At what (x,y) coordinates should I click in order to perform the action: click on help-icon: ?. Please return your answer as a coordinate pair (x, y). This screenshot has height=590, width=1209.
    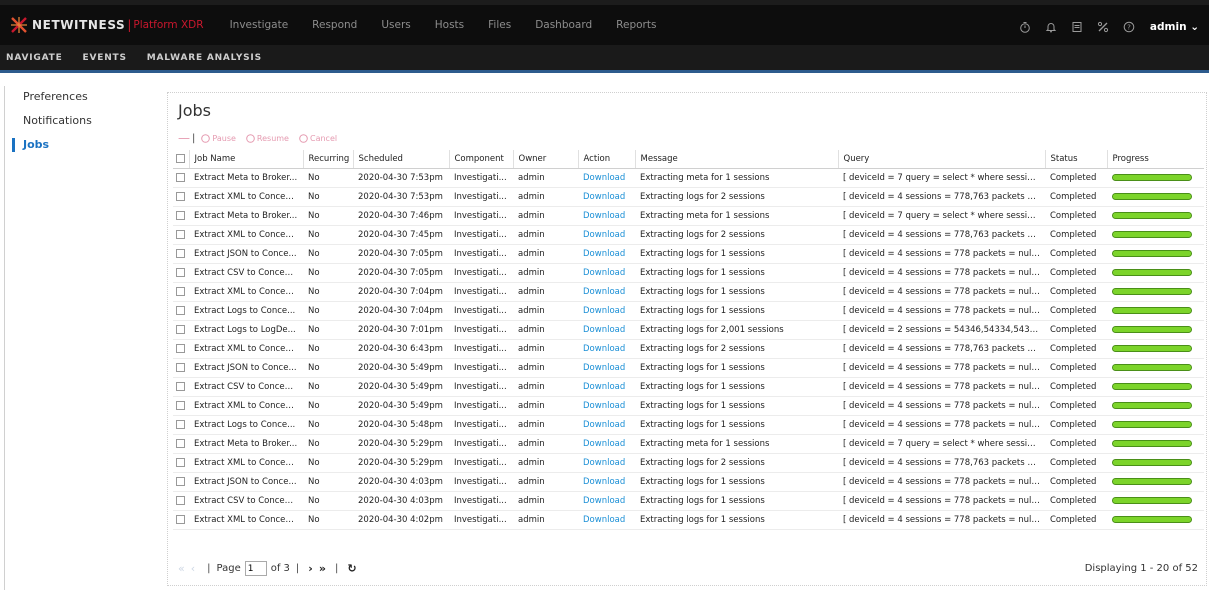
    Looking at the image, I should click on (1129, 27).